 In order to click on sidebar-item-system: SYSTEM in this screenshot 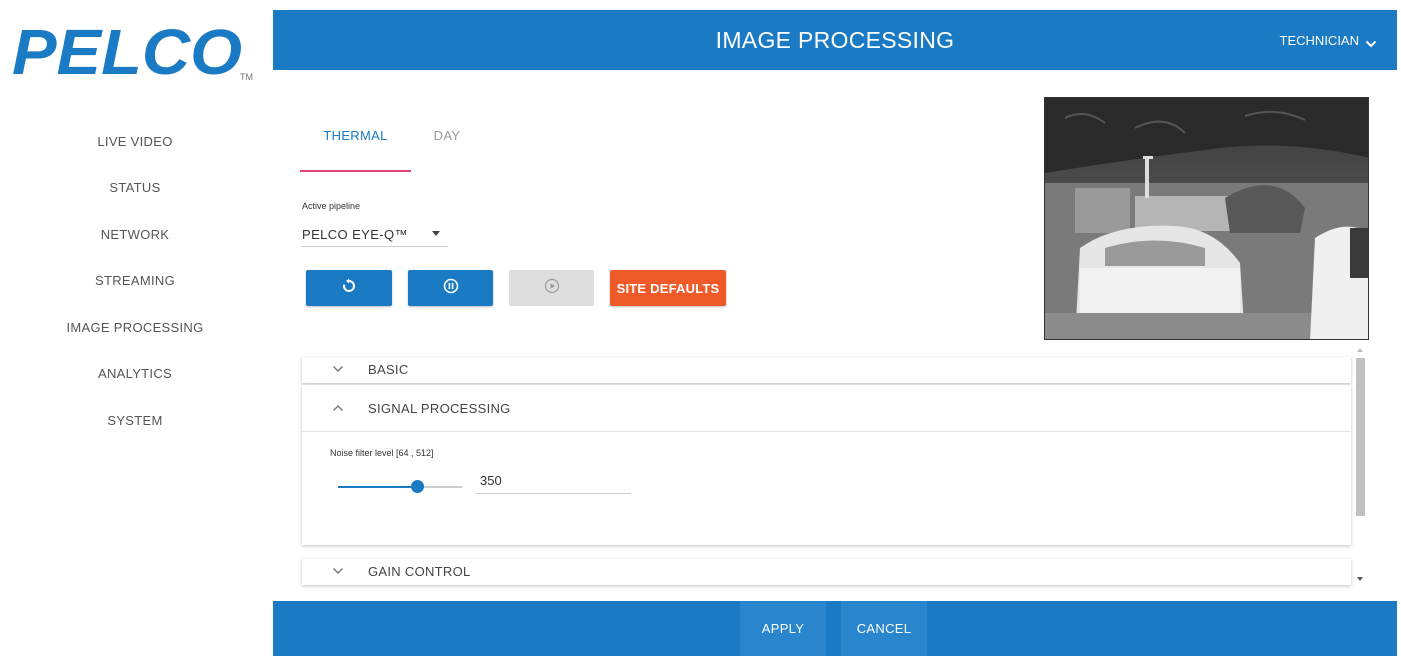, I will do `click(135, 420)`.